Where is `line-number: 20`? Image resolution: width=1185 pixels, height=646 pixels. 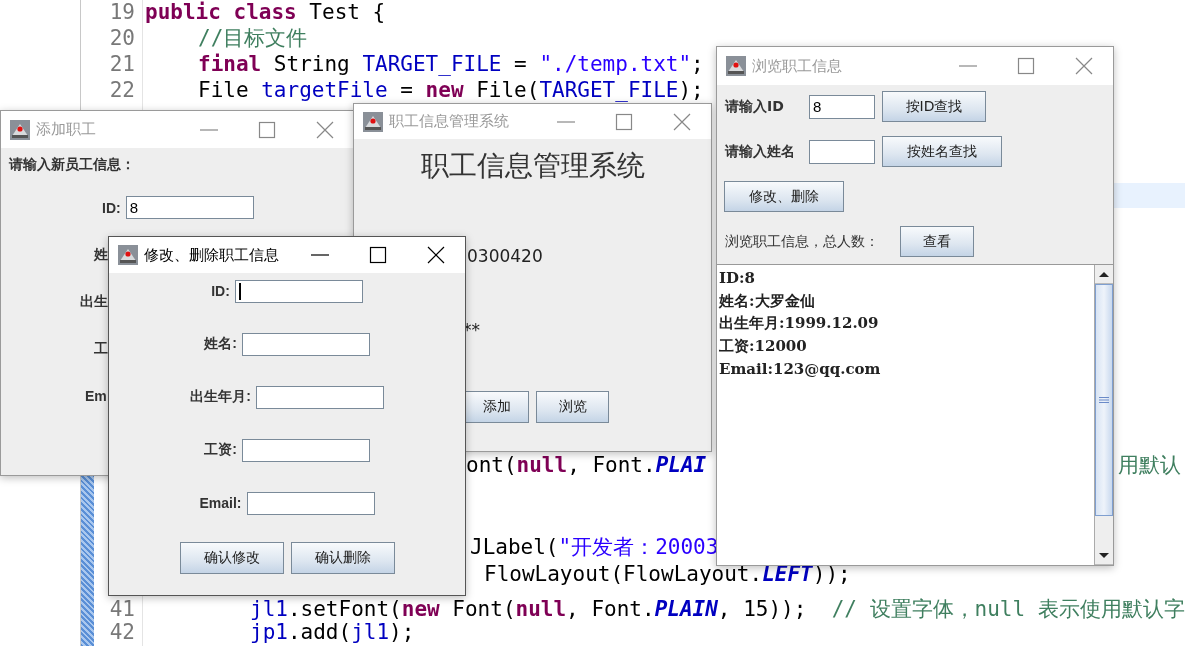 line-number: 20 is located at coordinates (121, 38).